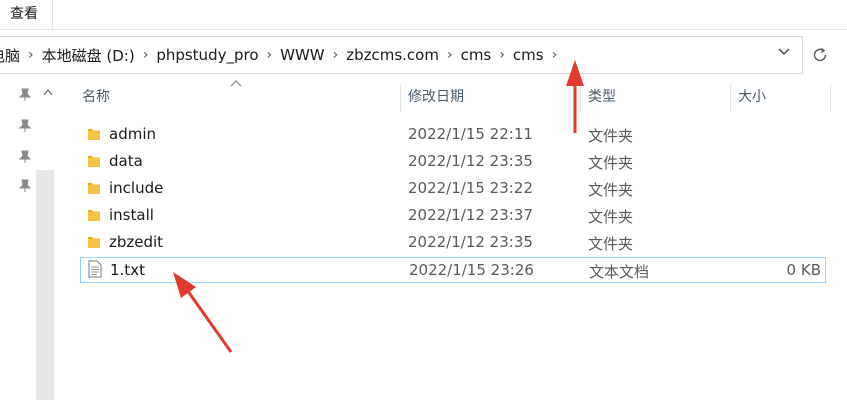  What do you see at coordinates (26, 14) in the screenshot?
I see `tab-view: 查看` at bounding box center [26, 14].